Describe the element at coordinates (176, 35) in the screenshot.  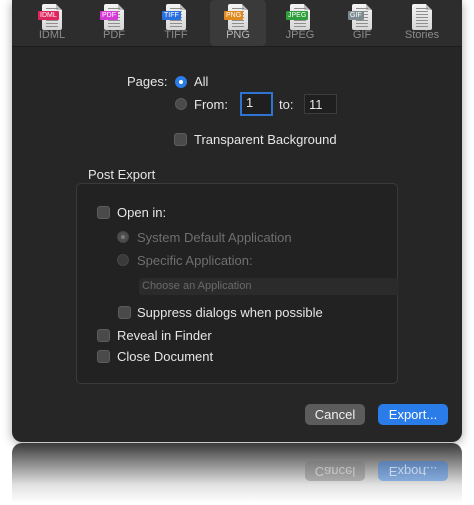
I see `format-tiff-label: TIFF` at that location.